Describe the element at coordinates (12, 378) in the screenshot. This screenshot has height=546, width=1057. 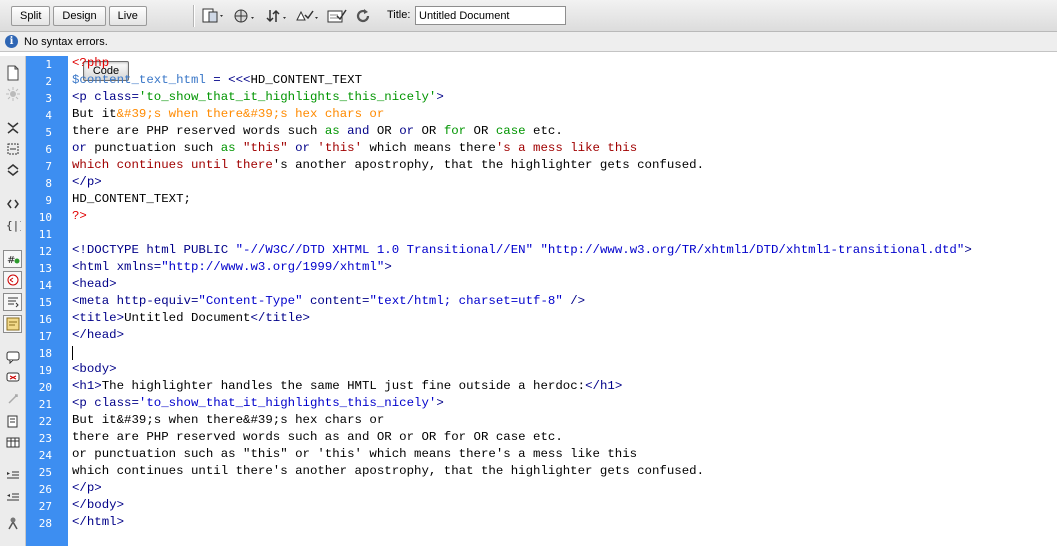
I see `remove-comment-icon` at that location.